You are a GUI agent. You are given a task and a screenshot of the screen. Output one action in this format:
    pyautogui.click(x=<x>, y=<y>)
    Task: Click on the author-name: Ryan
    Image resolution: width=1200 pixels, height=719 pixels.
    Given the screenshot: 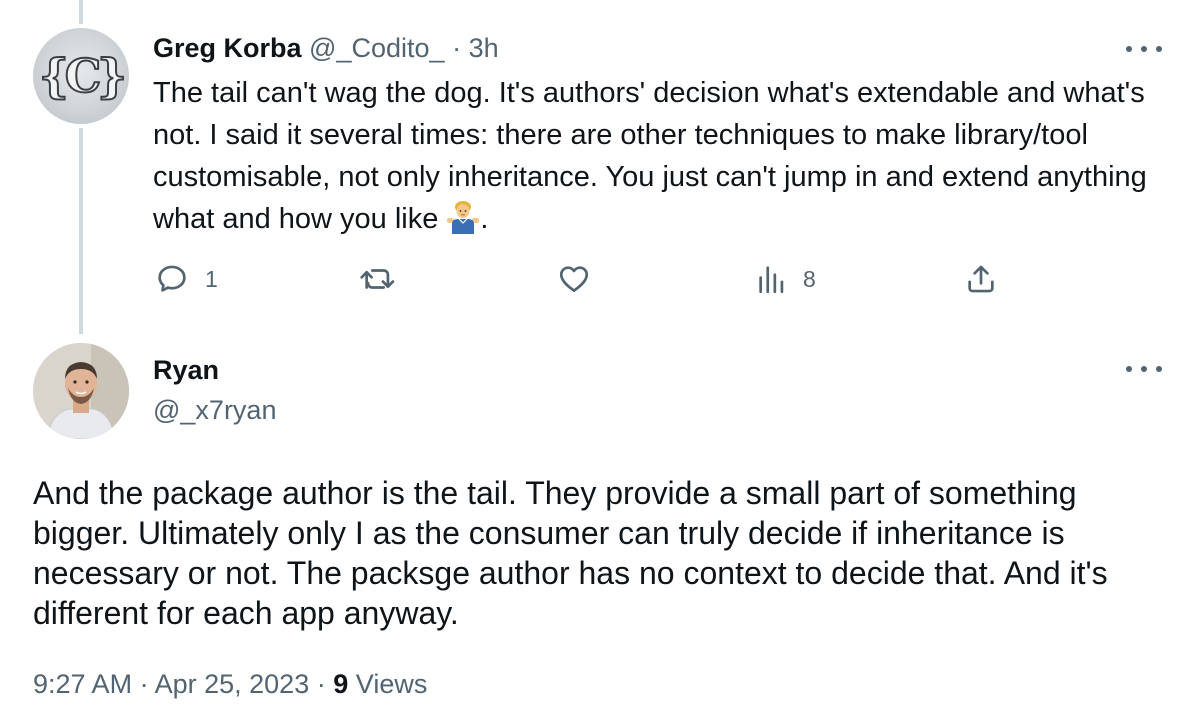 What is the action you would take?
    pyautogui.click(x=186, y=370)
    